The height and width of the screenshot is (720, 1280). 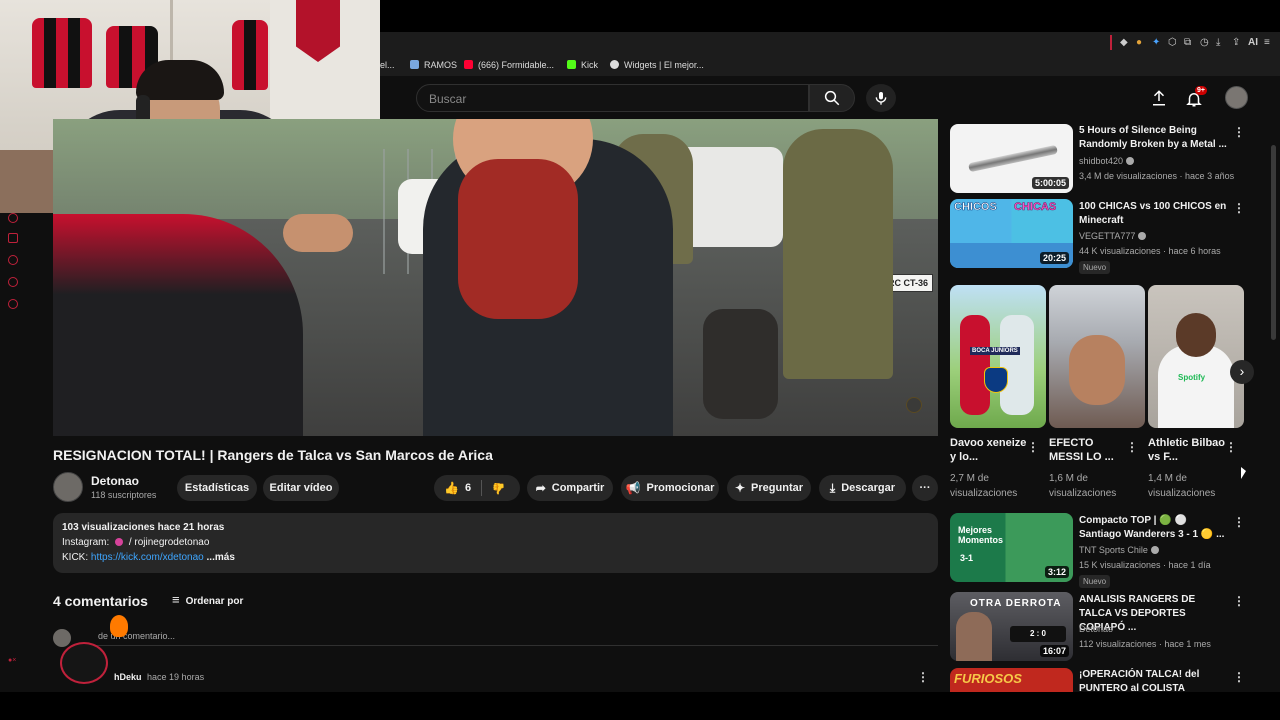 I want to click on extension-icon: ●, so click(x=1139, y=42).